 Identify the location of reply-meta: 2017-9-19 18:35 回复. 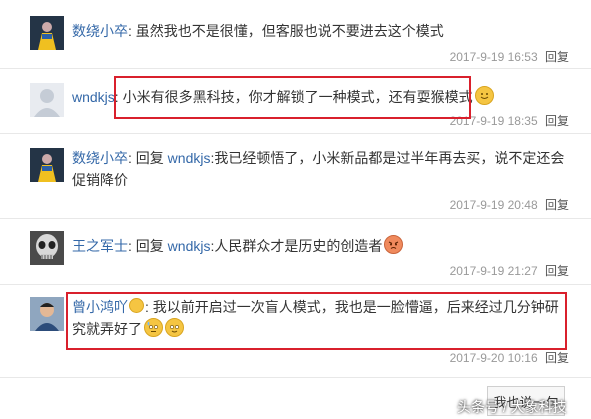
(509, 120).